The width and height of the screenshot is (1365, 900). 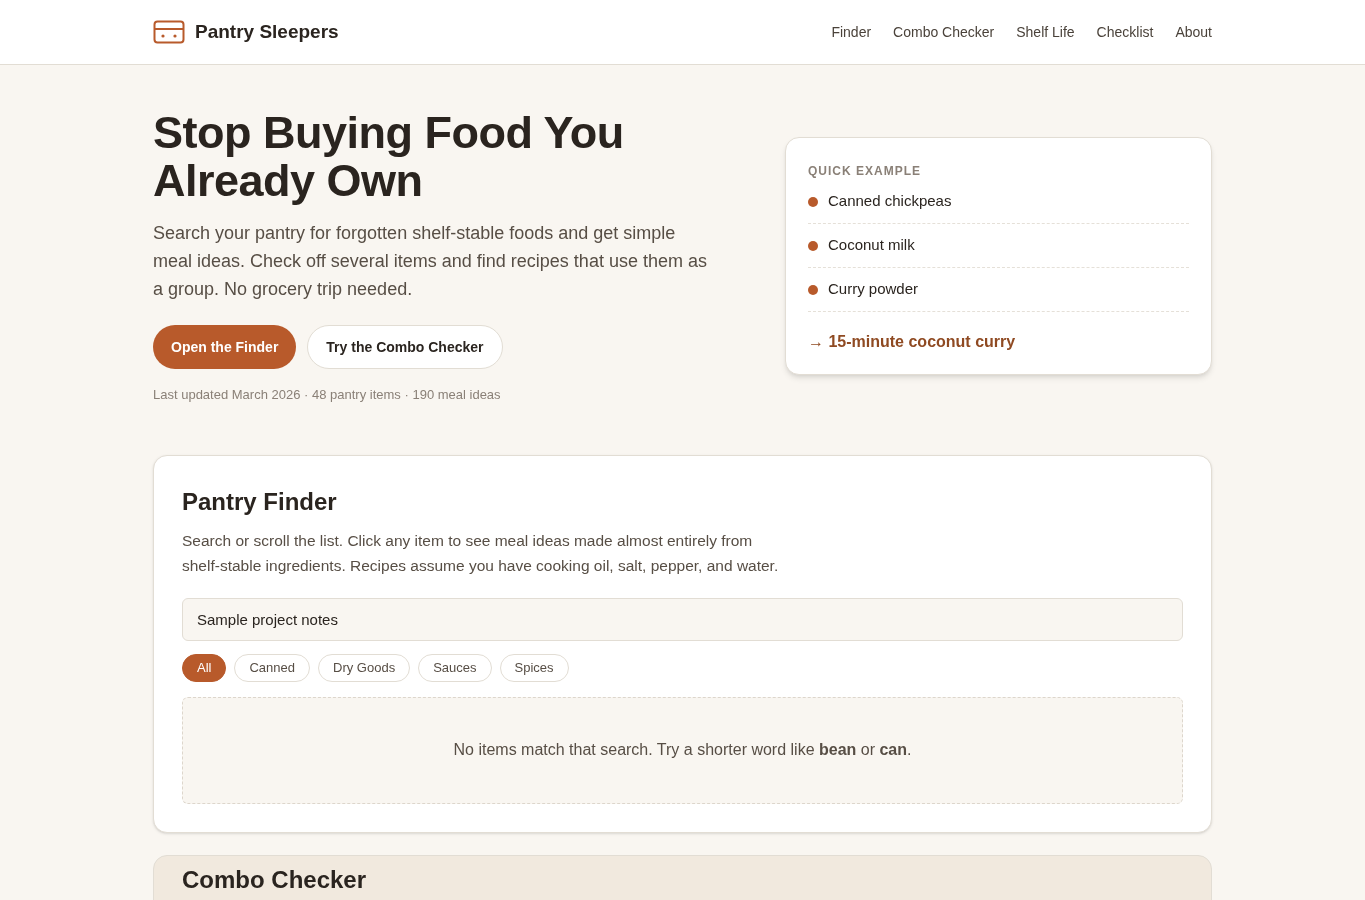 I want to click on empty-message: No items match that search. Try a shorter word like bean or can., so click(x=682, y=750).